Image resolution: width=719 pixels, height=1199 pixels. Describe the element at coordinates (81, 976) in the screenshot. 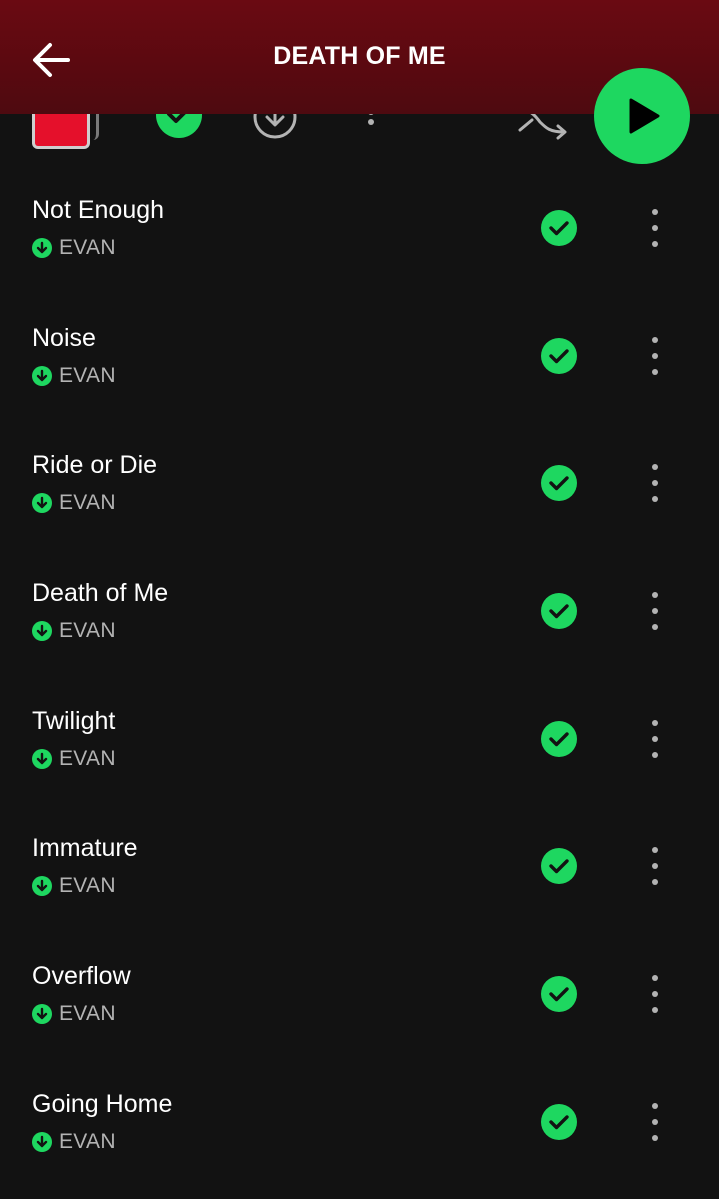

I see `track-title: Overflow` at that location.